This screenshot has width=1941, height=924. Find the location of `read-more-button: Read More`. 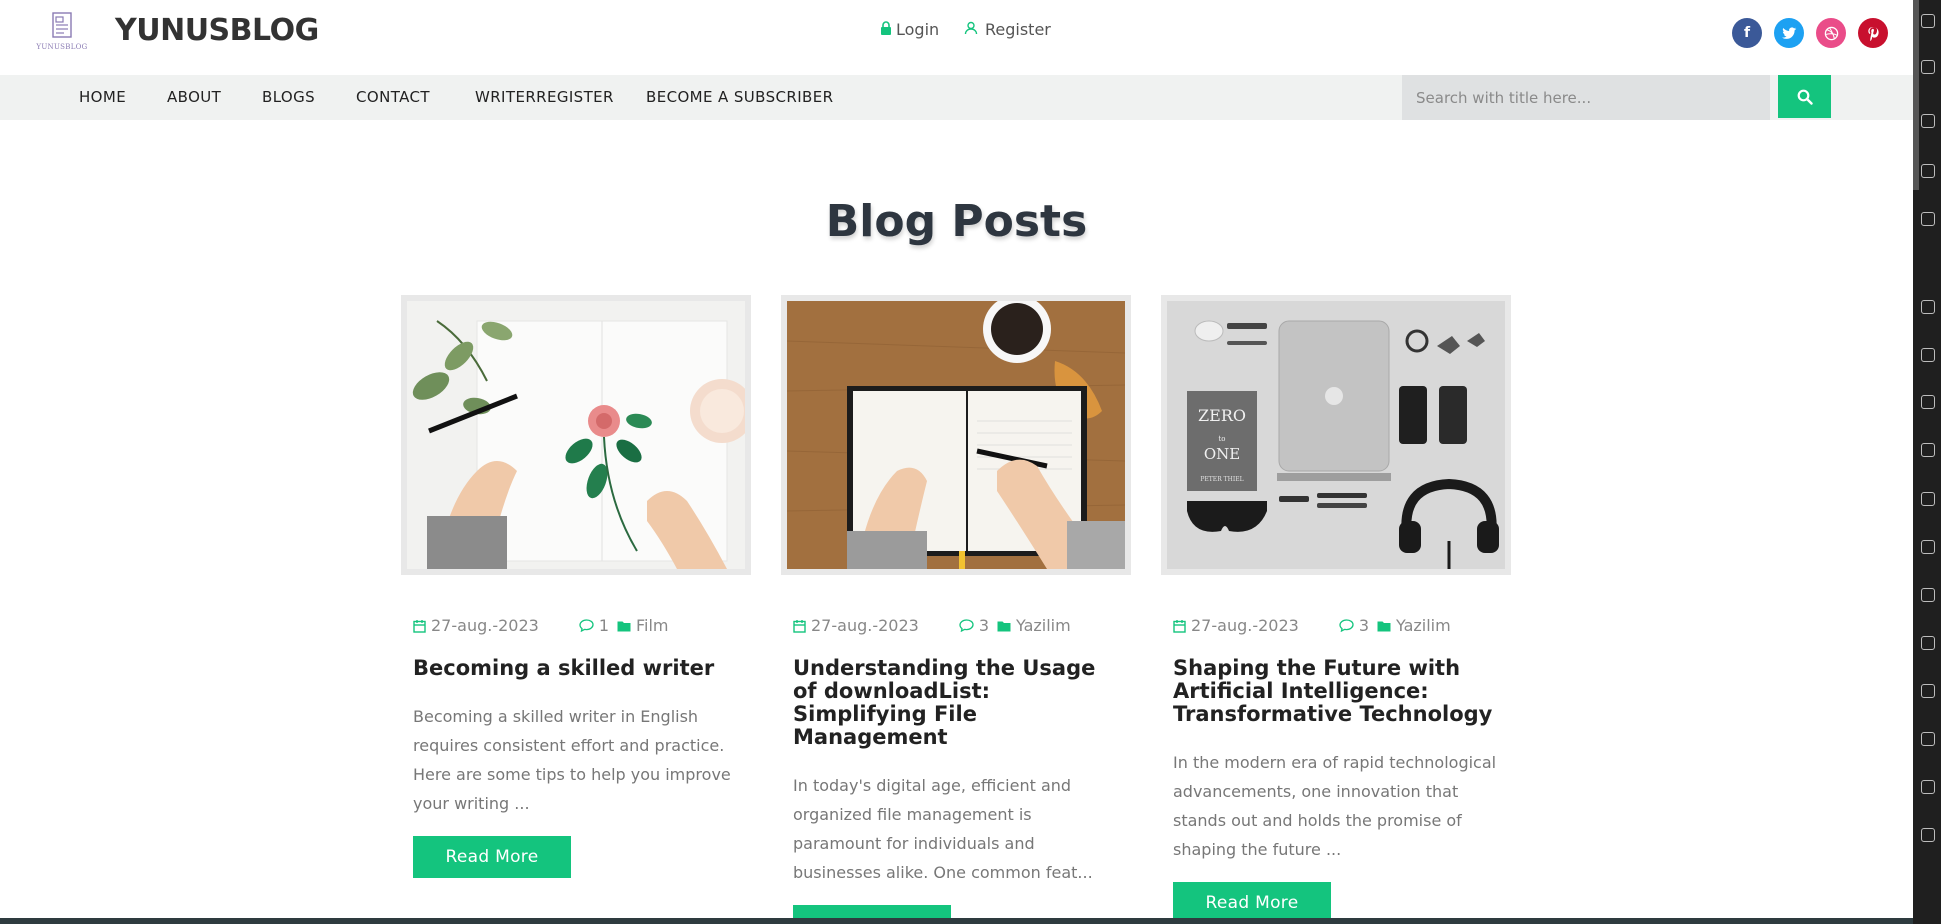

read-more-button: Read More is located at coordinates (492, 857).